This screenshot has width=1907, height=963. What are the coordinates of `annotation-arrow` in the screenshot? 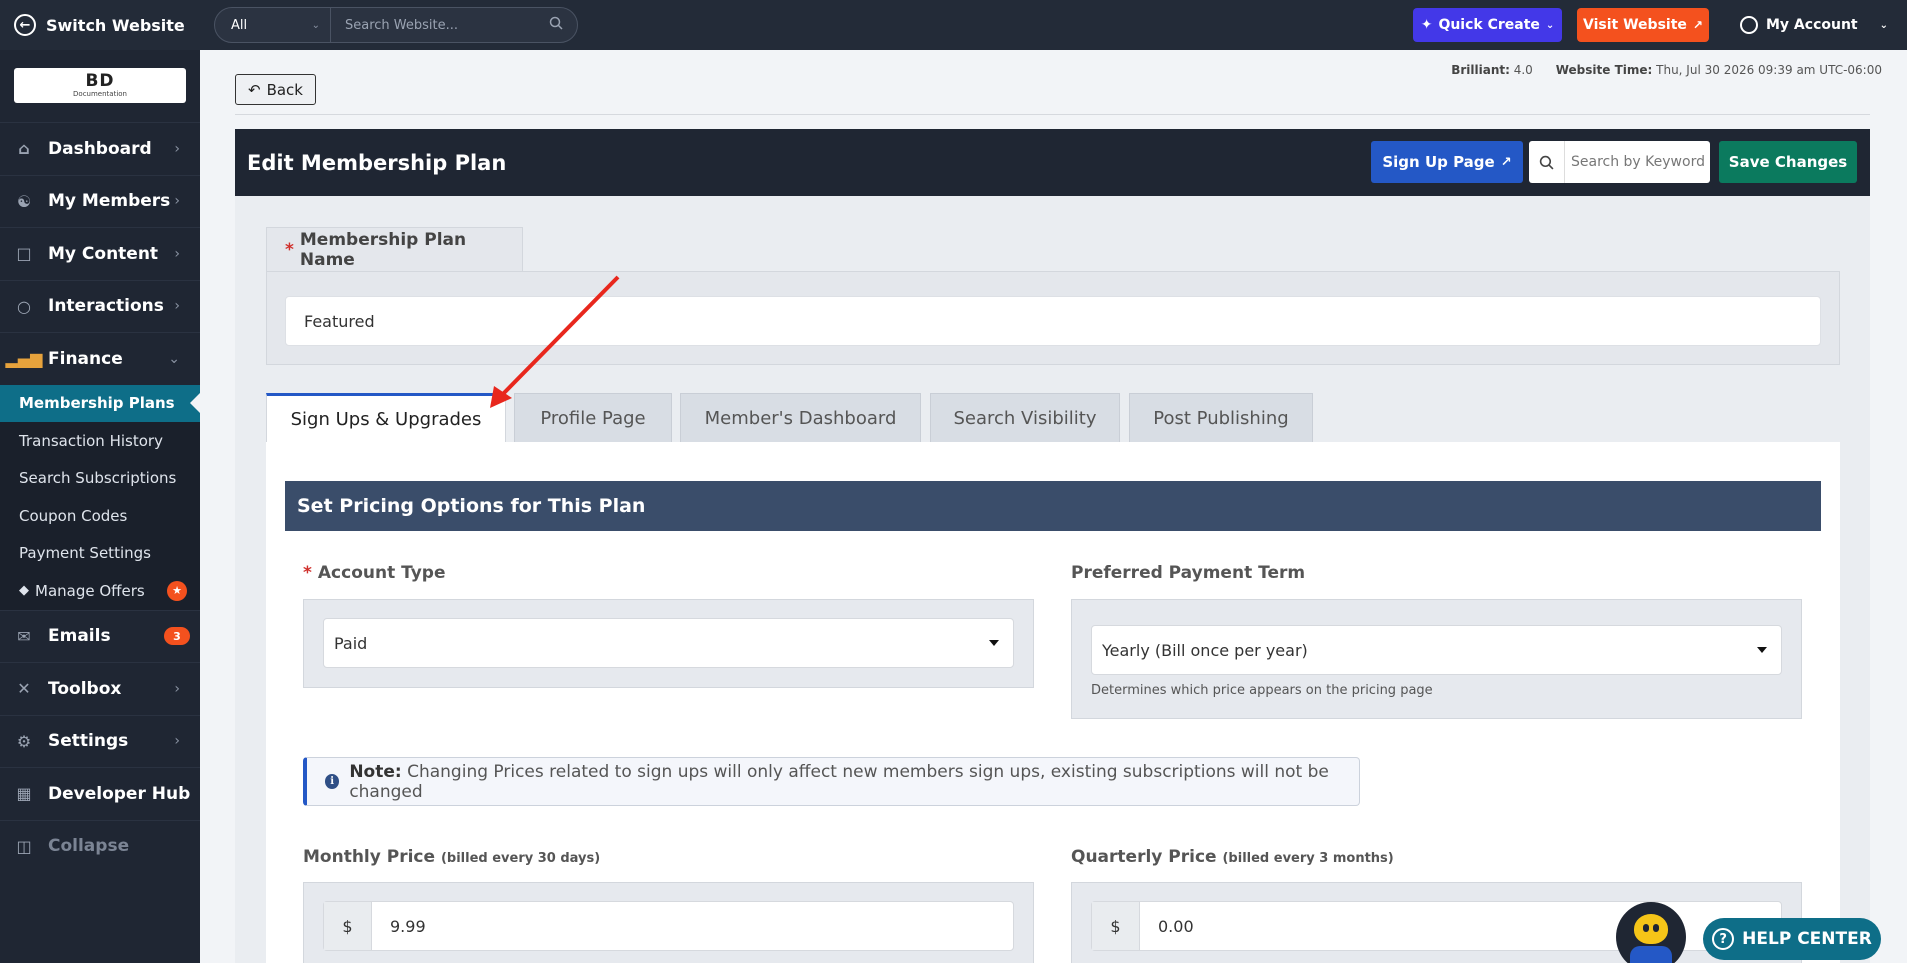 It's located at (555, 341).